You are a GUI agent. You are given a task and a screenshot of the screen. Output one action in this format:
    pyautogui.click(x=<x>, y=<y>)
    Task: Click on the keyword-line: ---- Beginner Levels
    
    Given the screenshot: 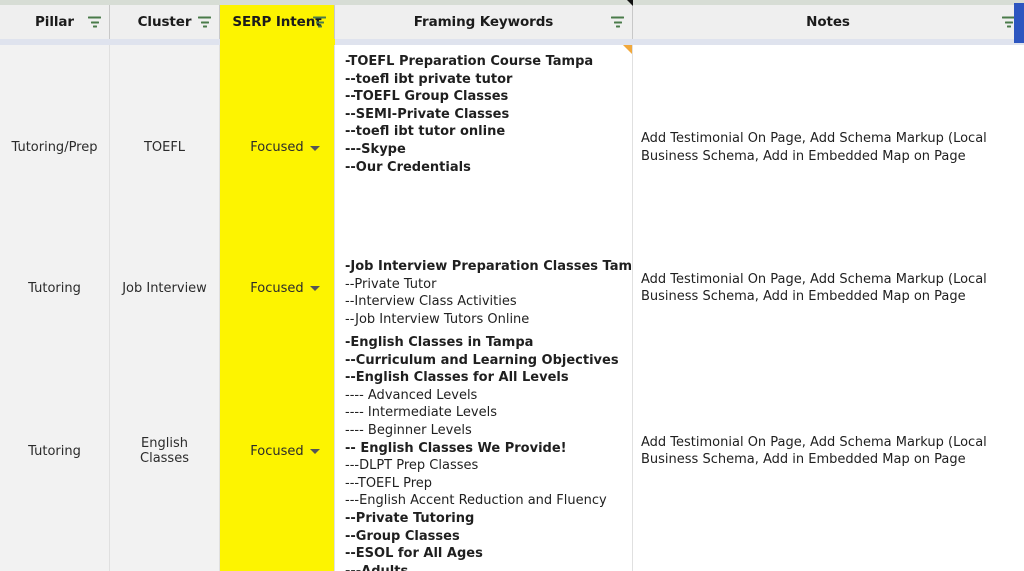 What is the action you would take?
    pyautogui.click(x=408, y=430)
    